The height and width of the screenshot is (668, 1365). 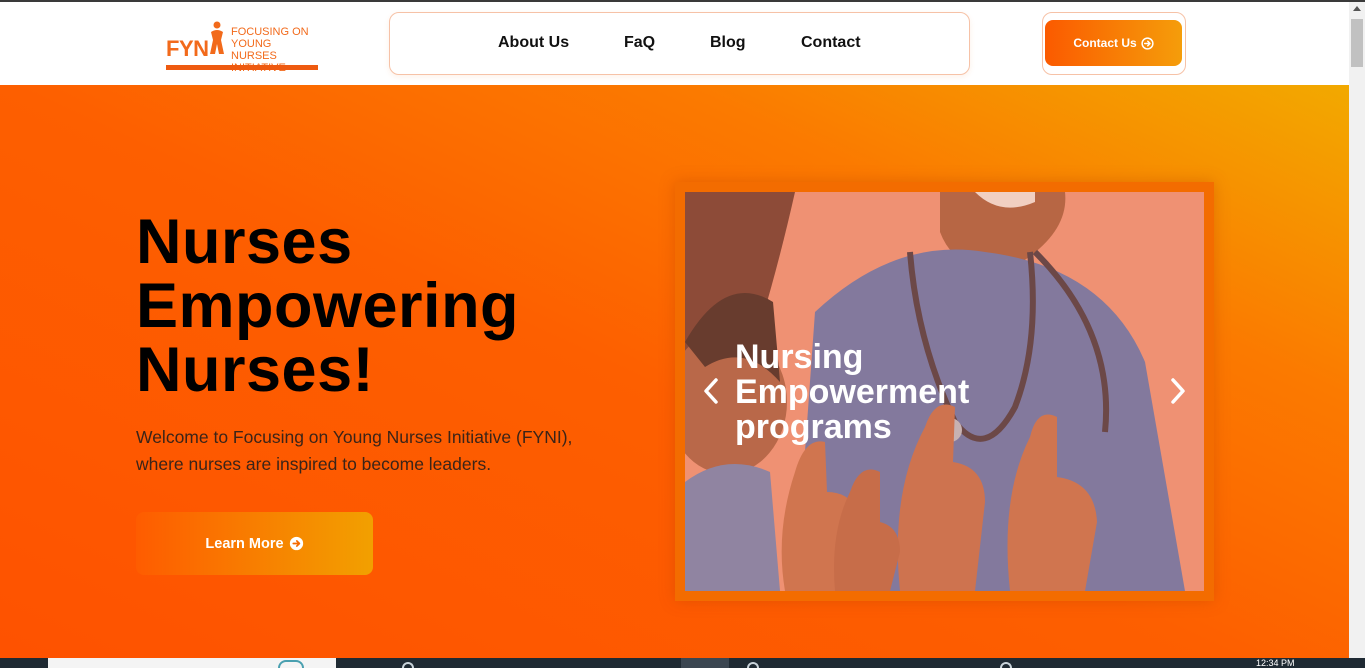 I want to click on caption-line-2: Empowerment, so click(x=852, y=392).